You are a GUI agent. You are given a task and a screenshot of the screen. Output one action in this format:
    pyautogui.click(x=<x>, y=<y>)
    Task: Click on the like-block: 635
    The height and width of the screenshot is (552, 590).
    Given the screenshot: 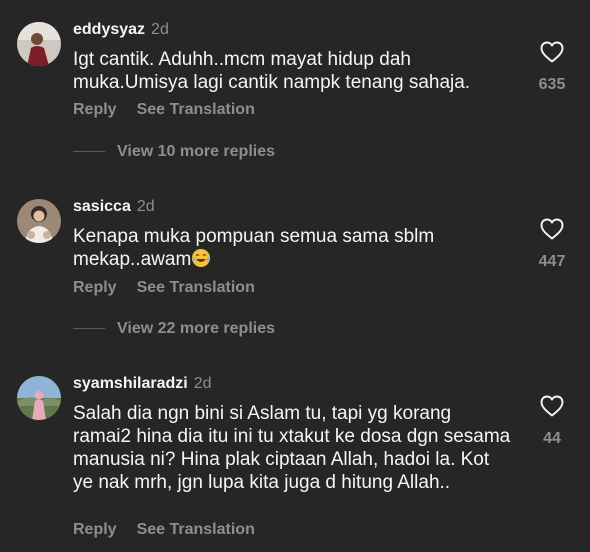 What is the action you would take?
    pyautogui.click(x=552, y=67)
    